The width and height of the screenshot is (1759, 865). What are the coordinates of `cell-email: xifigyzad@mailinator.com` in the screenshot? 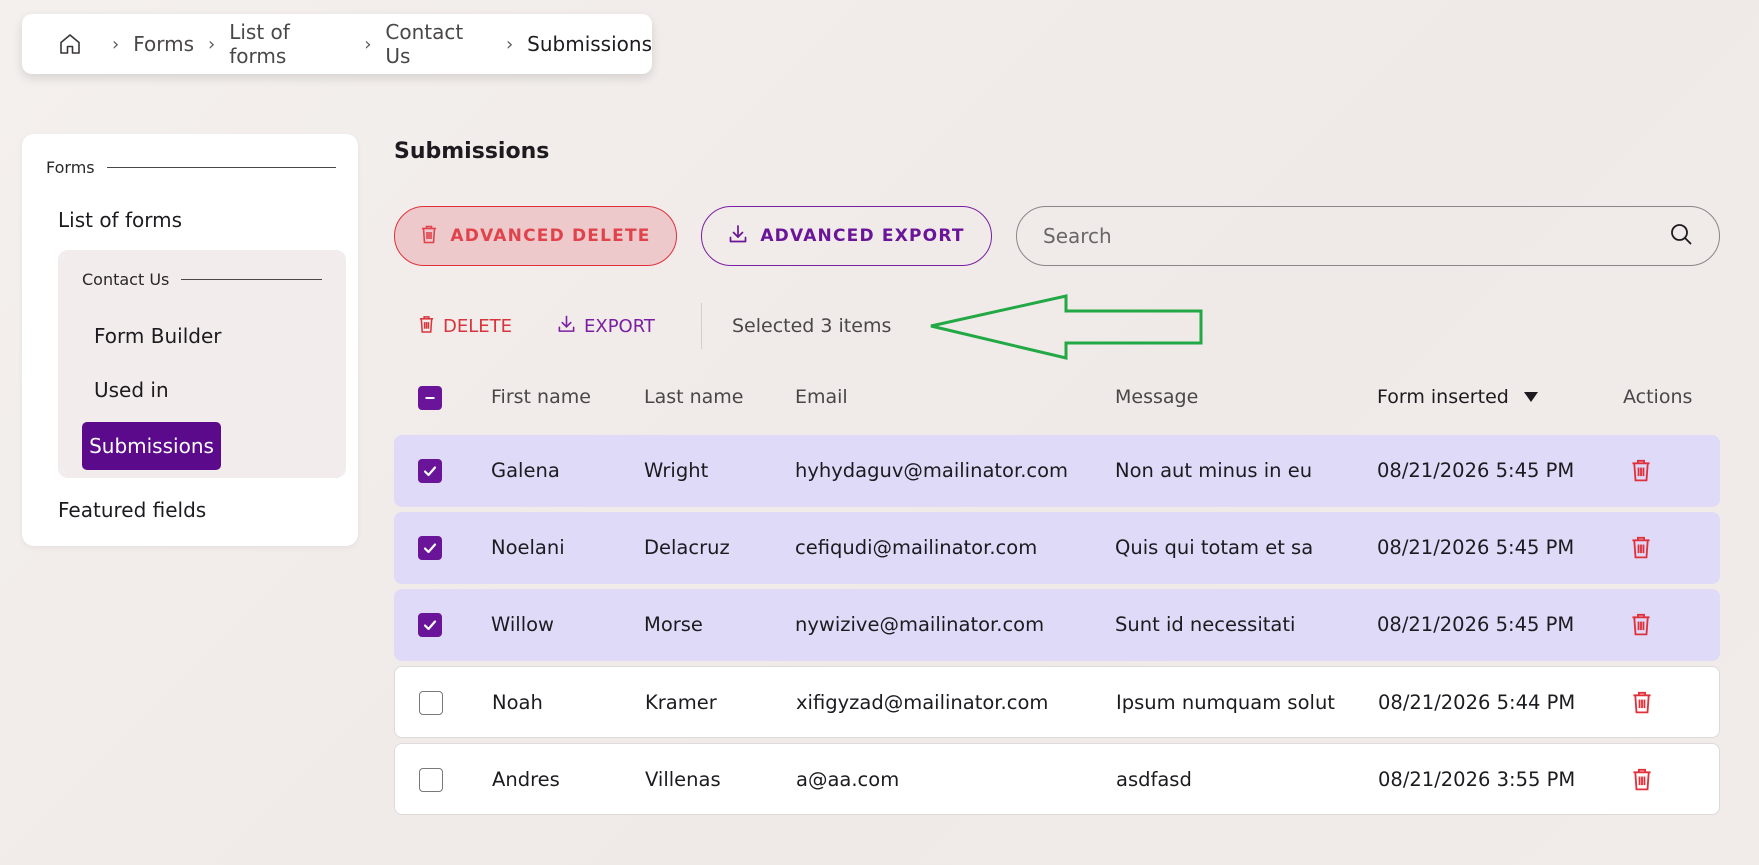 It's located at (922, 702).